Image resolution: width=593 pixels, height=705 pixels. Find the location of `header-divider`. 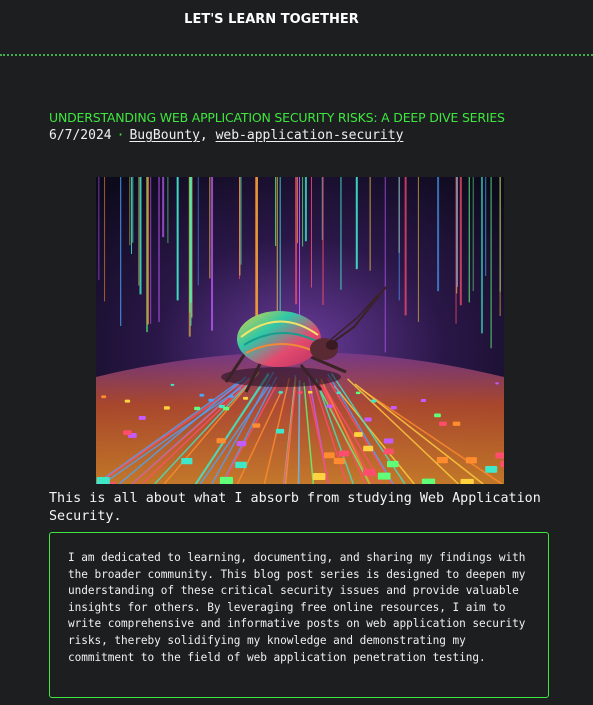

header-divider is located at coordinates (296, 55).